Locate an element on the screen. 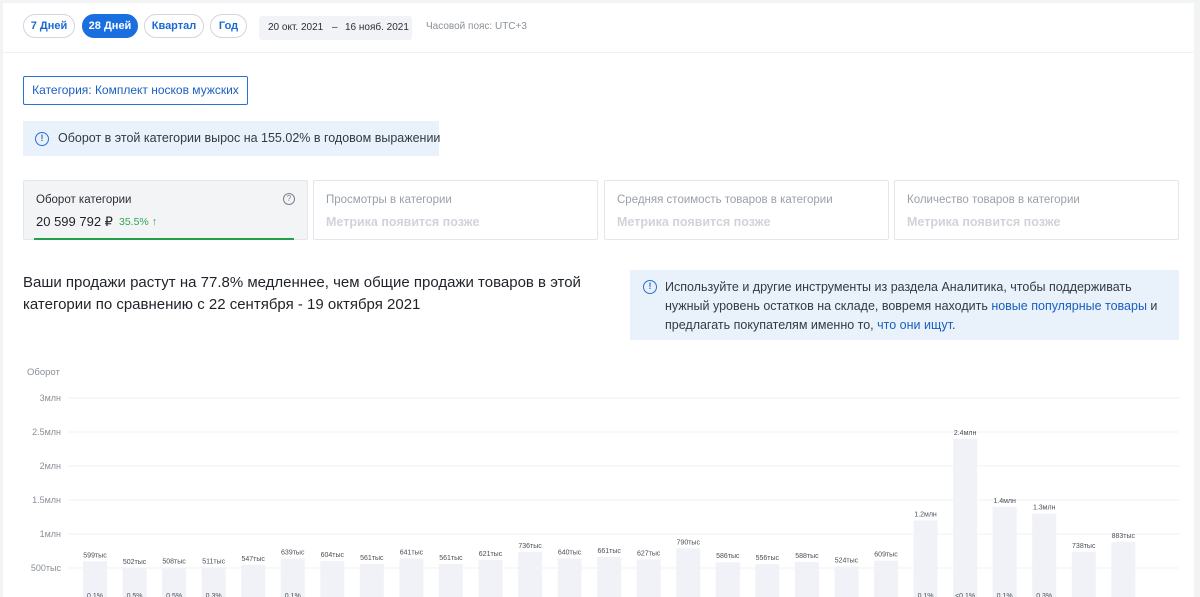  metric-value: 20 599 792 ₽ is located at coordinates (74, 221).